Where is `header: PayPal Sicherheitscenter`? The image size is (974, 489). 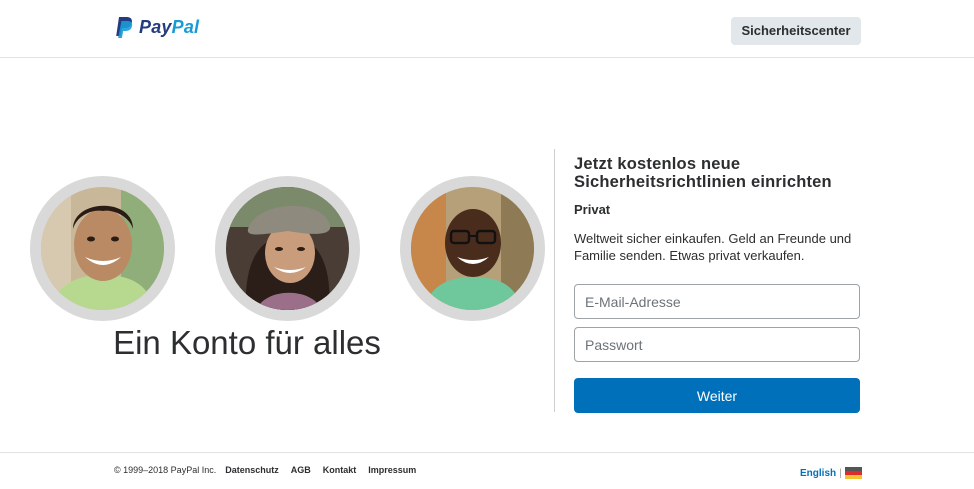
header: PayPal Sicherheitscenter is located at coordinates (487, 29).